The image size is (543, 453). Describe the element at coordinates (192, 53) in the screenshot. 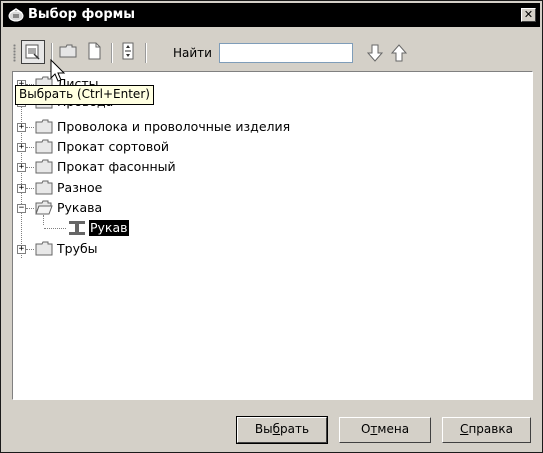

I see `find-label: Найти` at that location.